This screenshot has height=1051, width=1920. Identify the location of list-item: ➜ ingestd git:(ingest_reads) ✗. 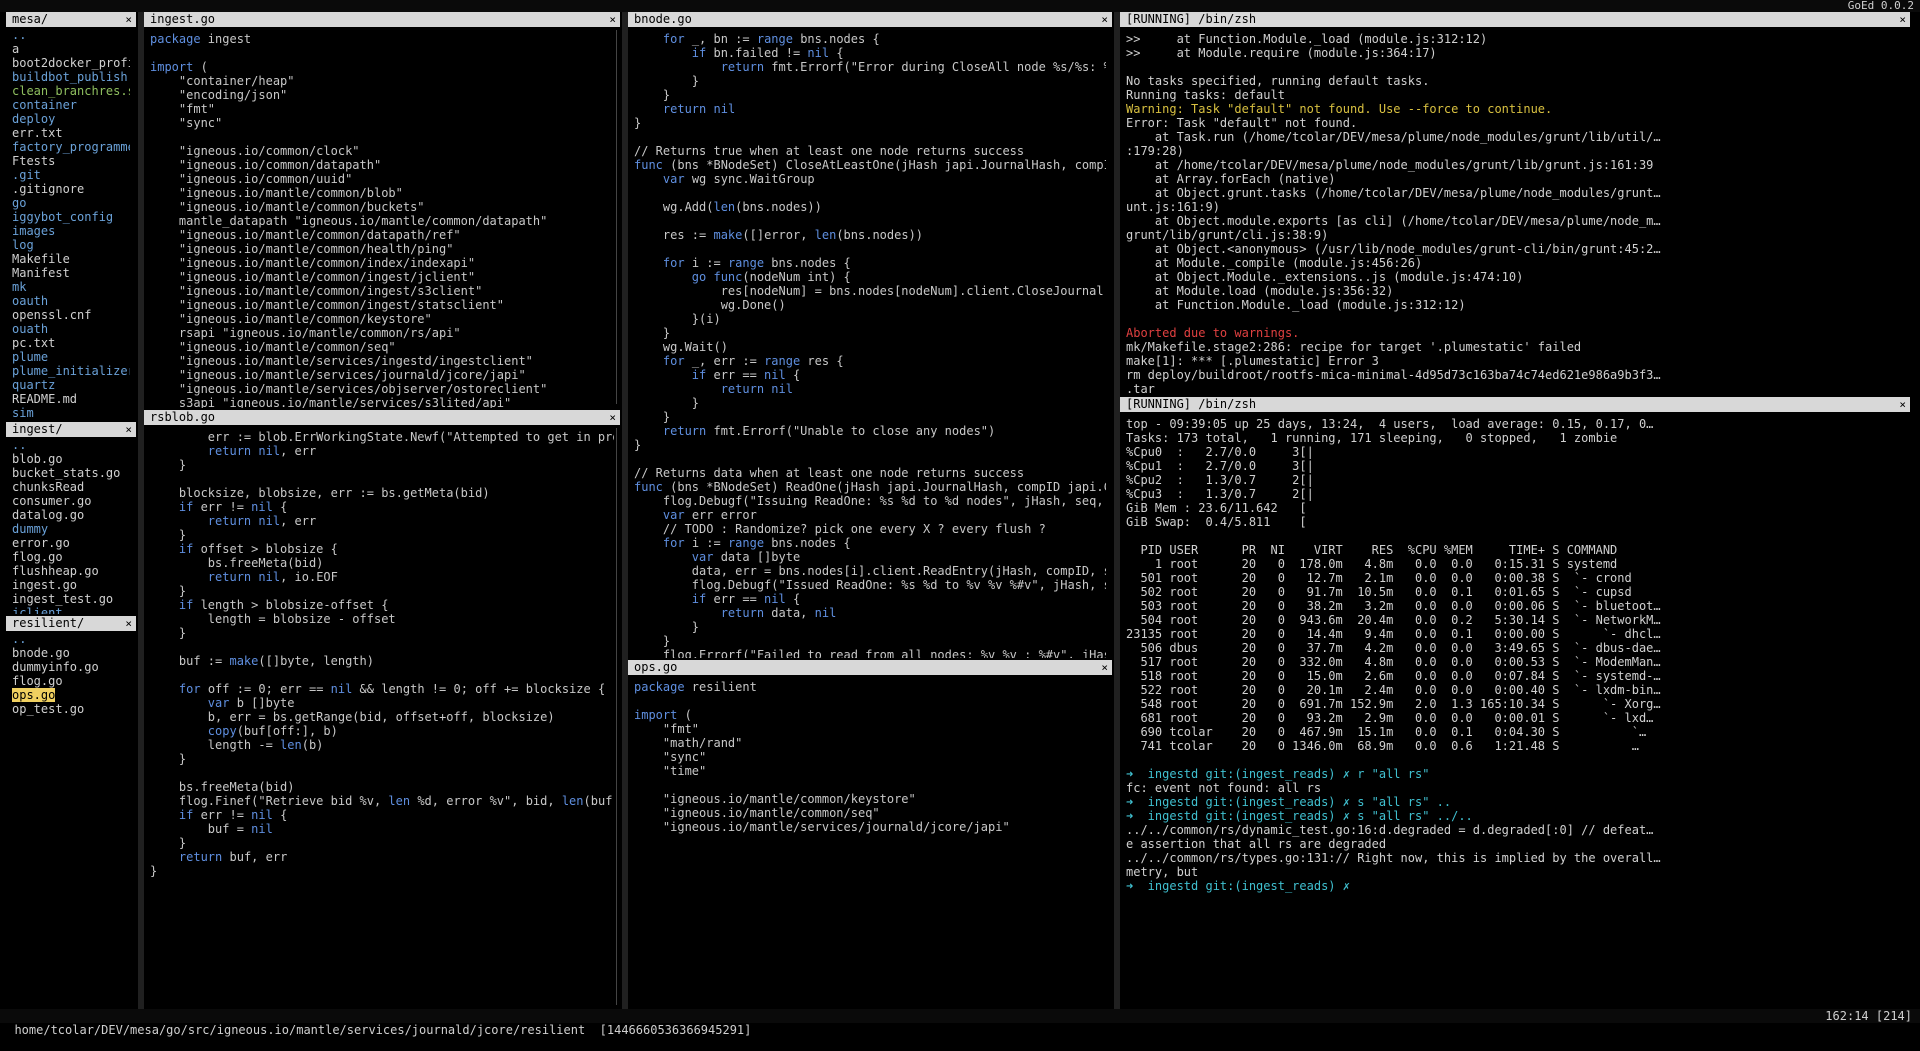
(1238, 886).